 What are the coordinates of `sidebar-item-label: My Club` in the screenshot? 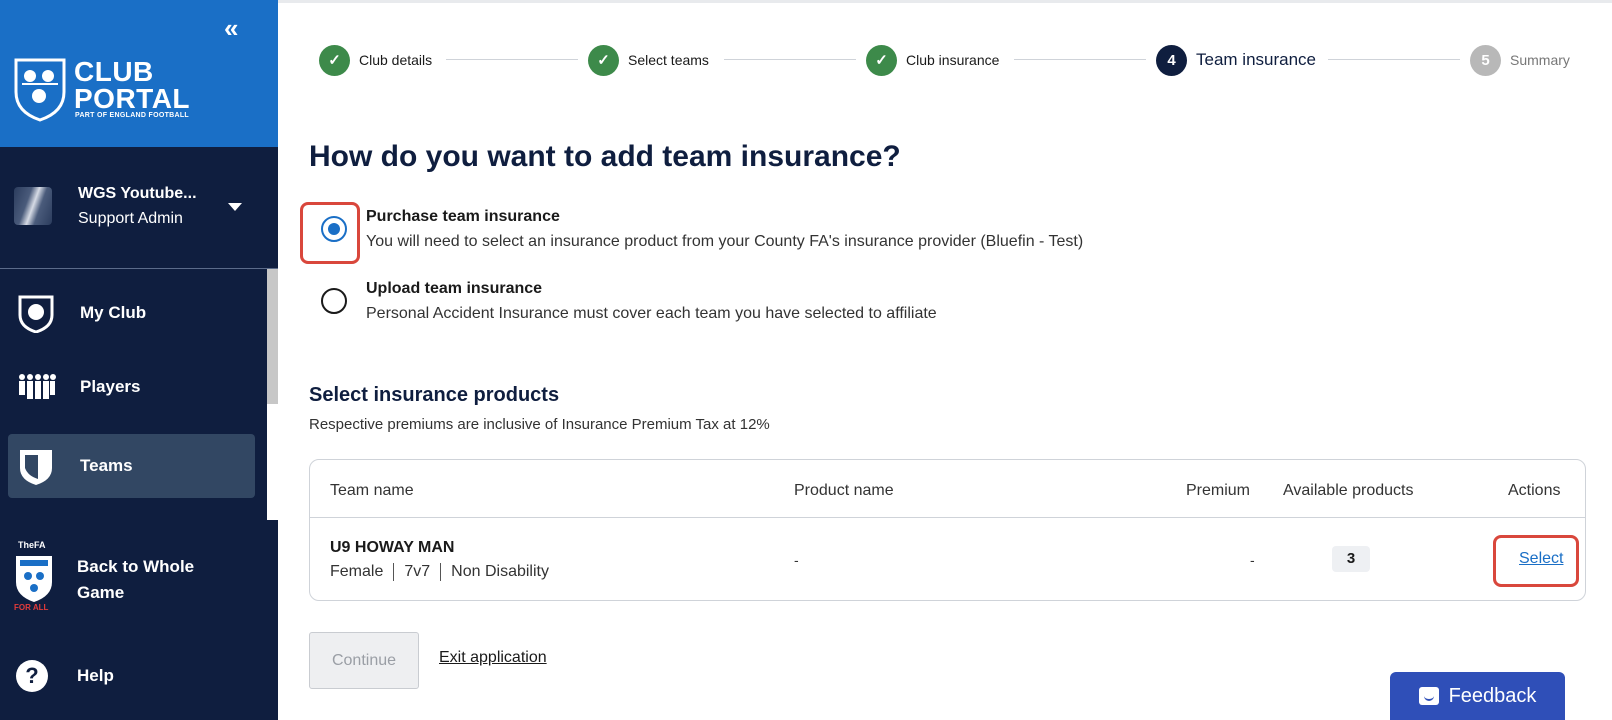 It's located at (113, 312).